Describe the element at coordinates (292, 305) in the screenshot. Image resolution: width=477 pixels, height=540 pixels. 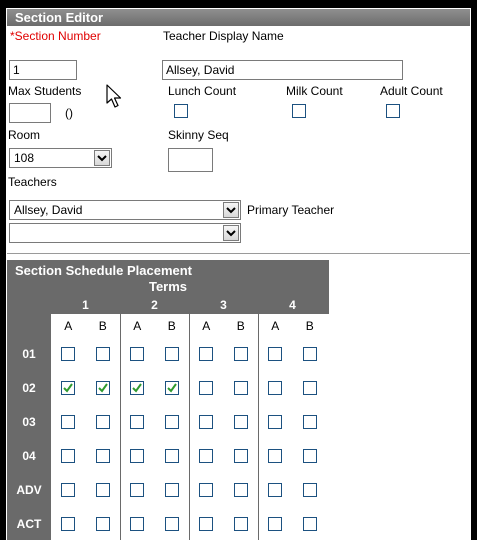
I see `term-header: 4` at that location.